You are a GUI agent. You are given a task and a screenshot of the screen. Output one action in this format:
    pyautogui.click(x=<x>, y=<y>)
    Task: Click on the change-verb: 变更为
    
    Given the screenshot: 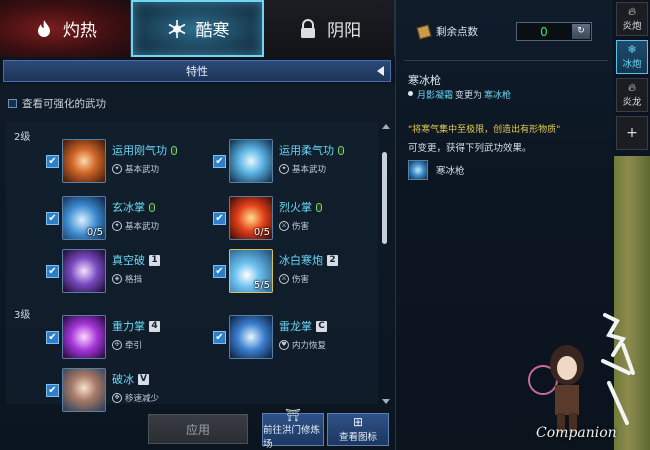 What is the action you would take?
    pyautogui.click(x=469, y=96)
    